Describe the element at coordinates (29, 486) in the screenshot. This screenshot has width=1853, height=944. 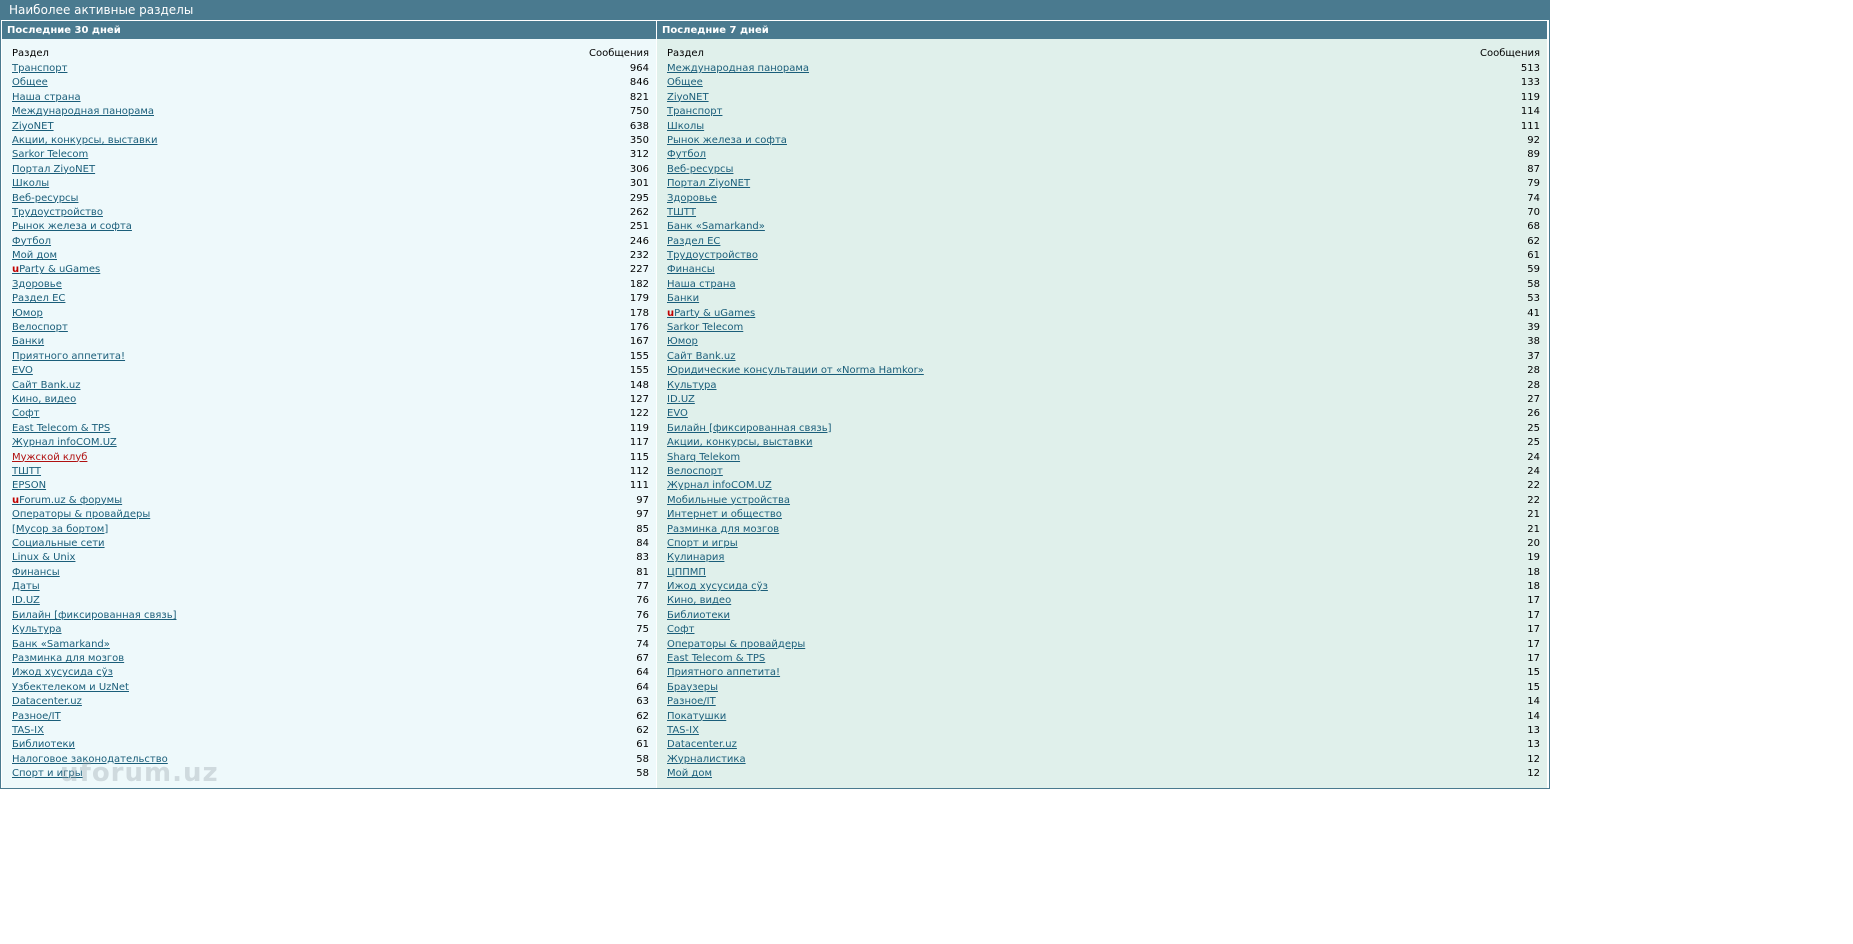
I see `section-link: EPSON` at that location.